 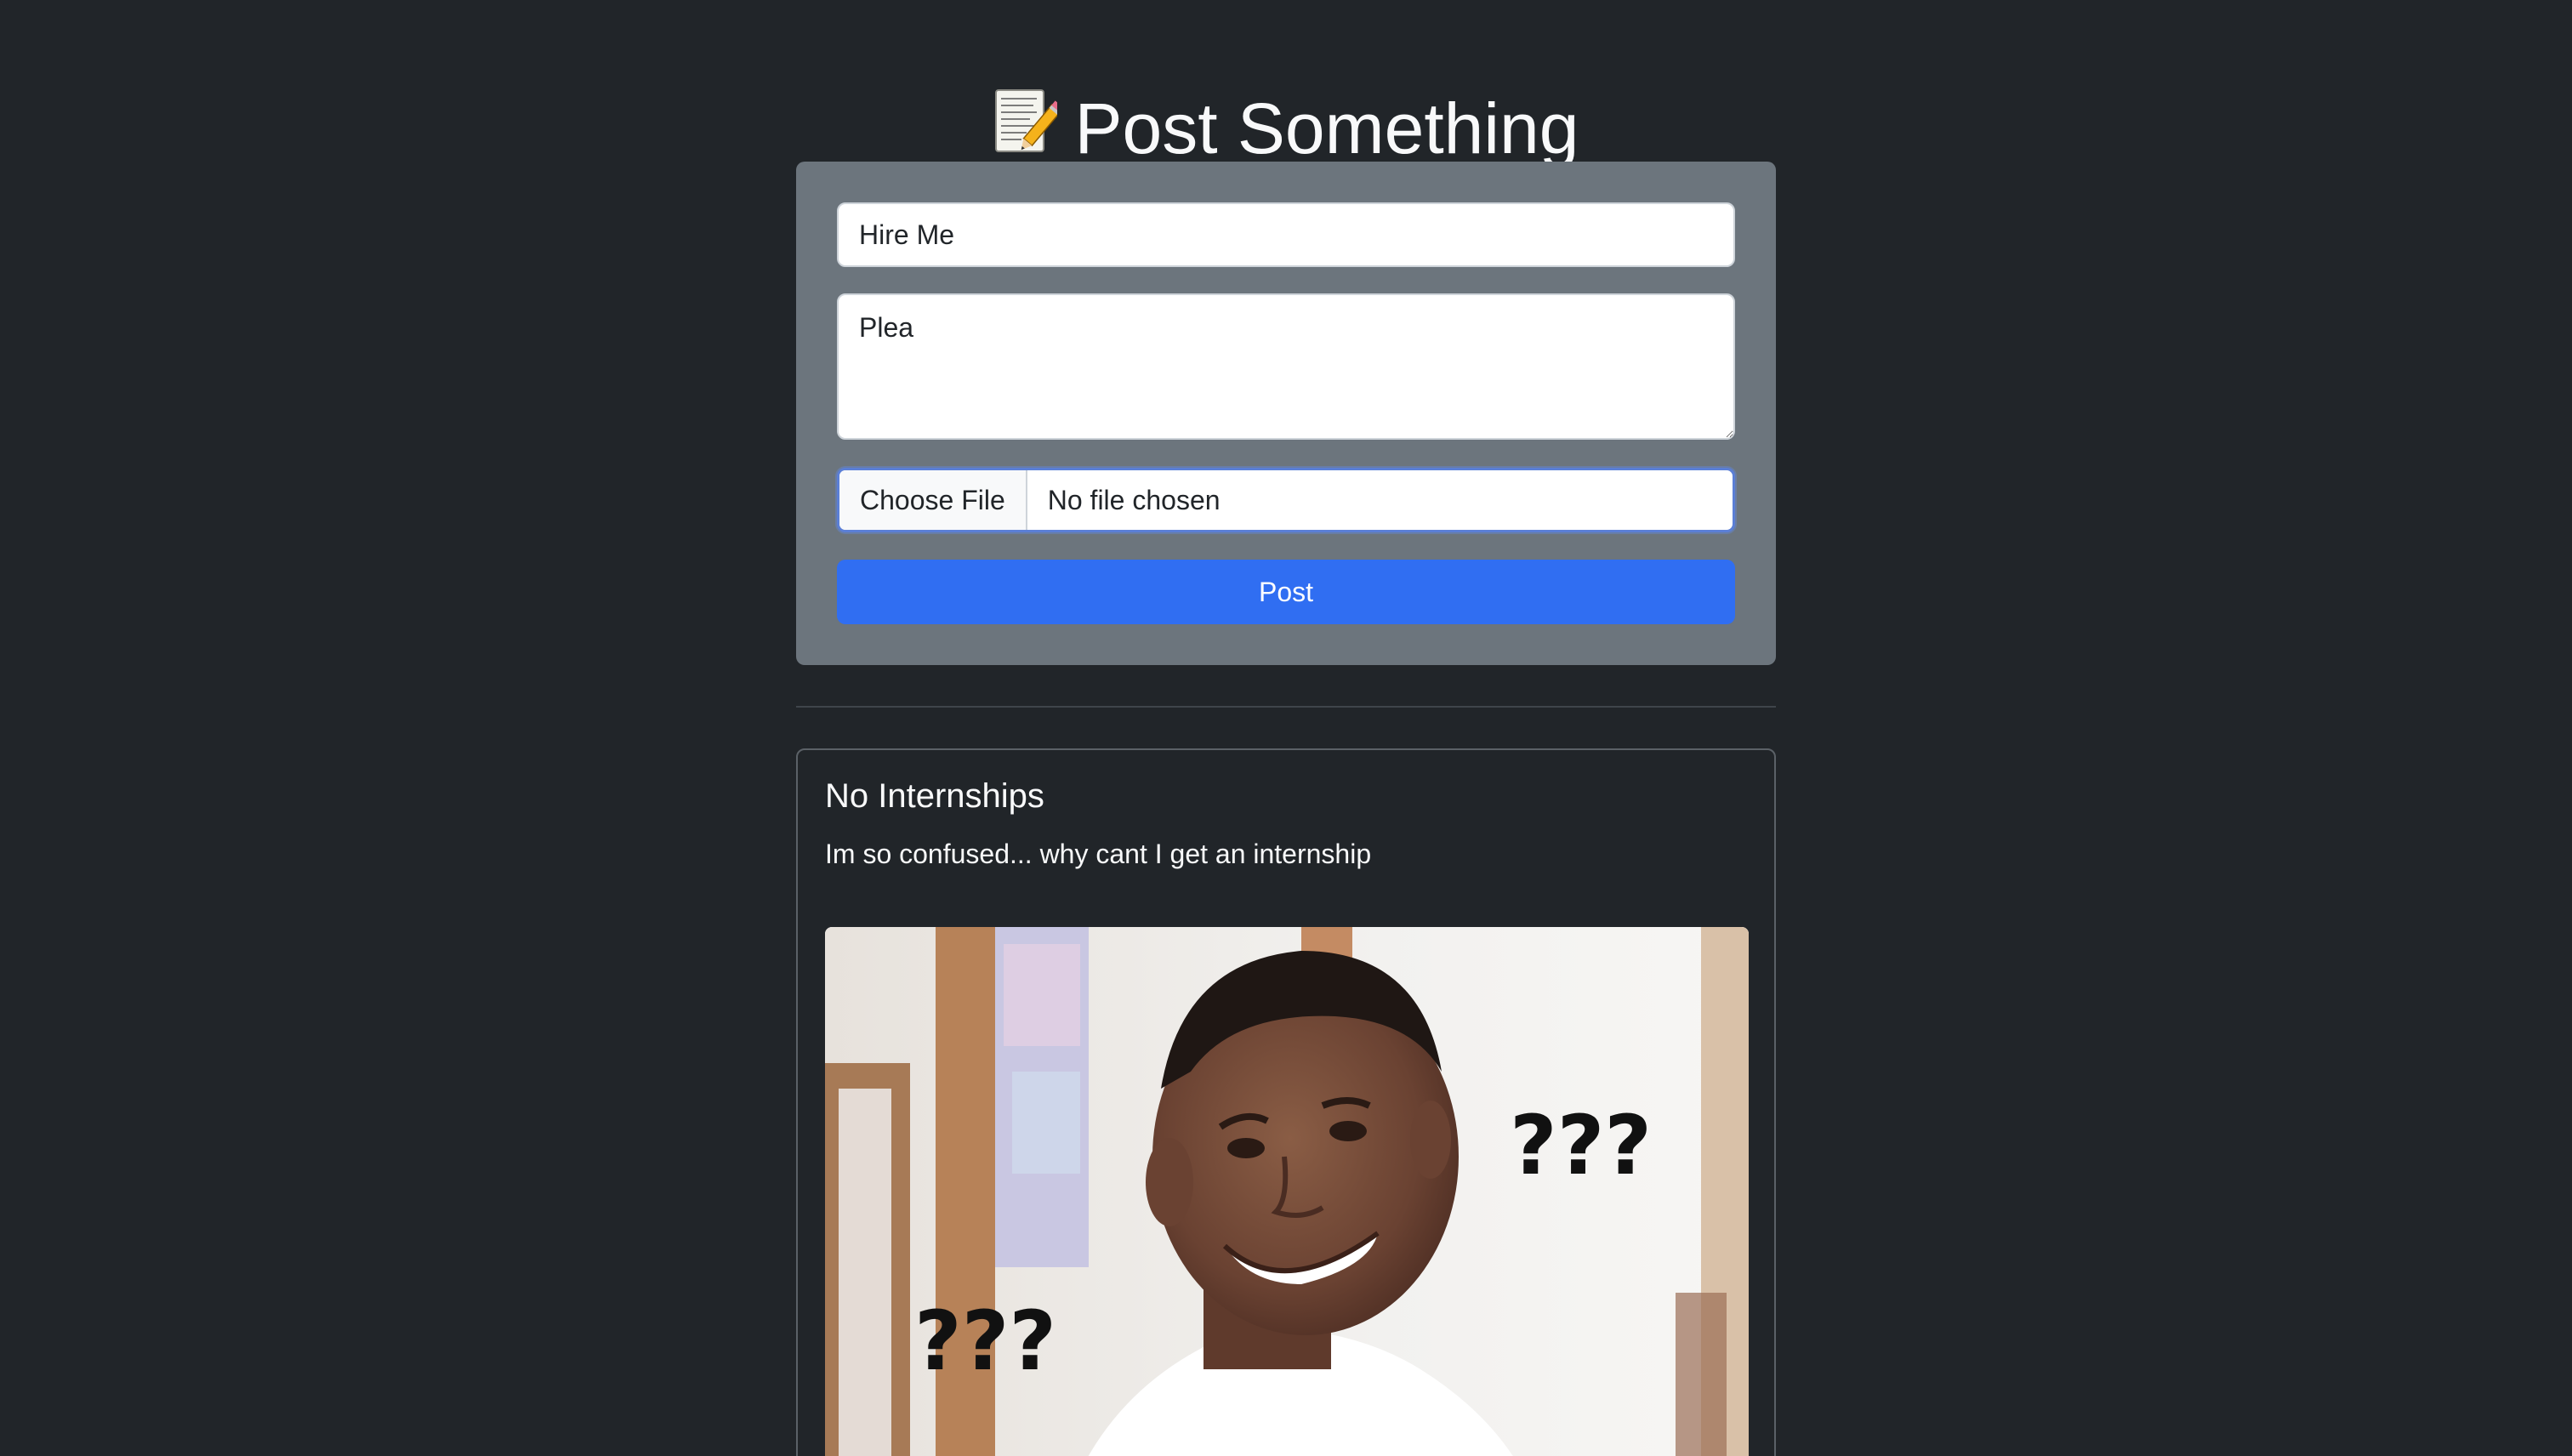 What do you see at coordinates (933, 500) in the screenshot?
I see `choose-file-button: Choose File` at bounding box center [933, 500].